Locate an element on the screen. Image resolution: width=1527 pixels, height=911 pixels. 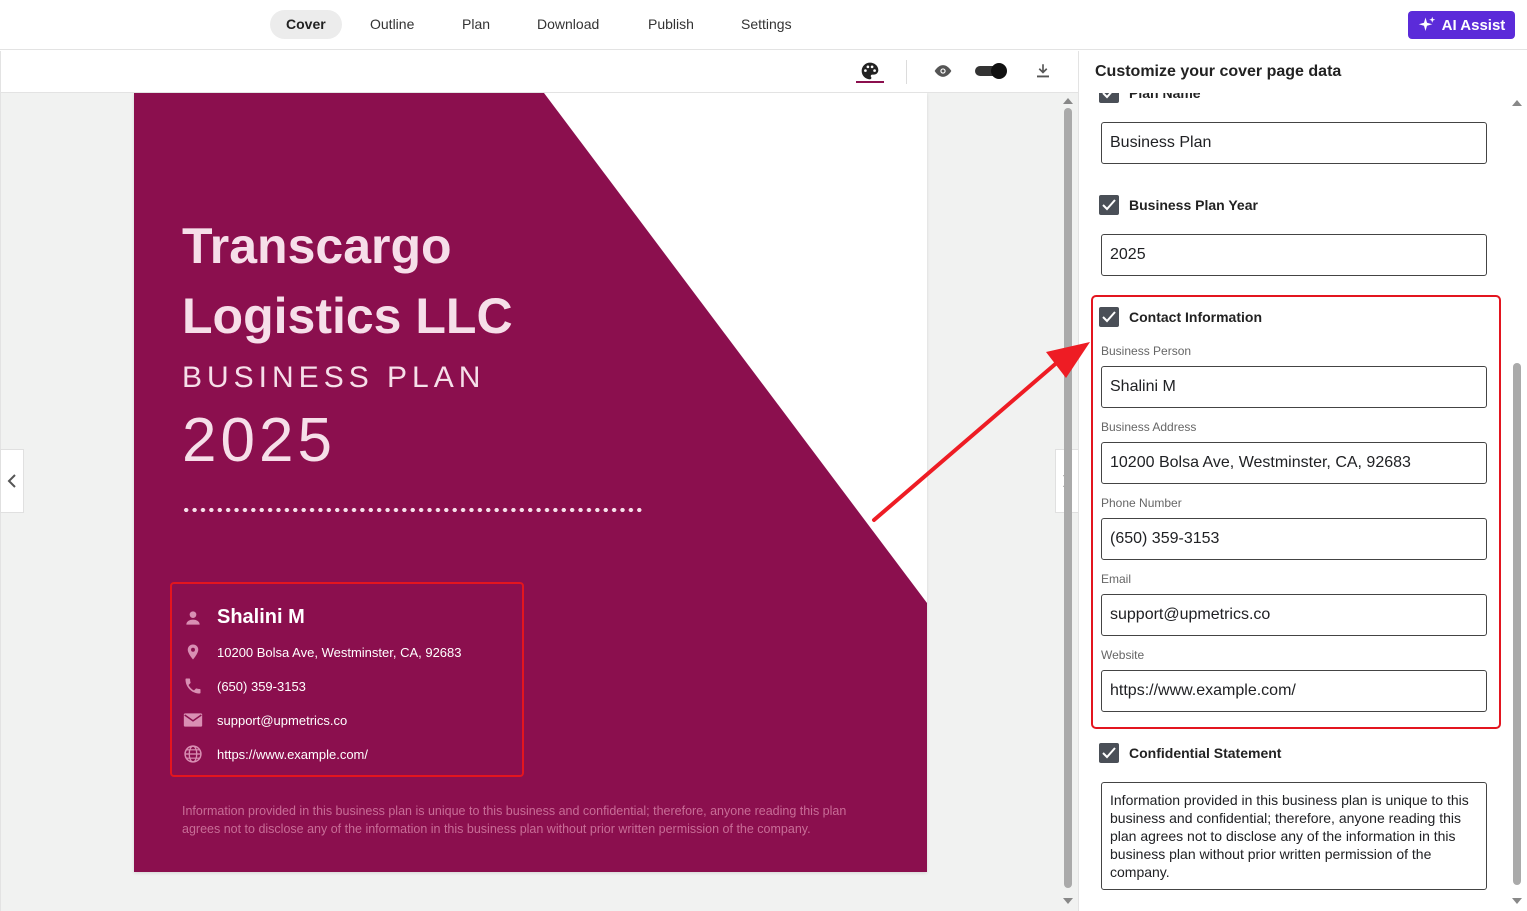
contact-person: Shalini M is located at coordinates (261, 617).